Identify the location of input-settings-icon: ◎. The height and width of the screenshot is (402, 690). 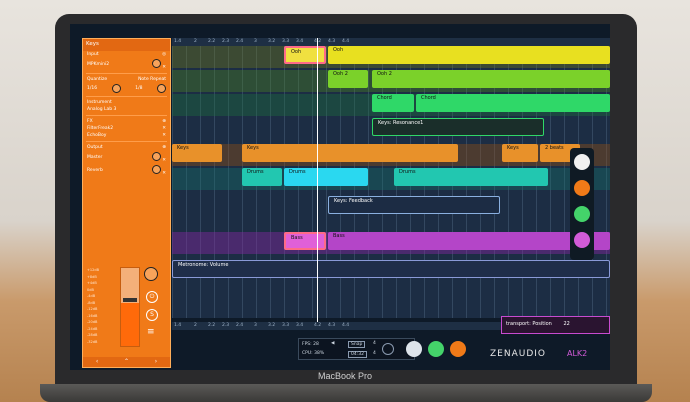
(164, 54).